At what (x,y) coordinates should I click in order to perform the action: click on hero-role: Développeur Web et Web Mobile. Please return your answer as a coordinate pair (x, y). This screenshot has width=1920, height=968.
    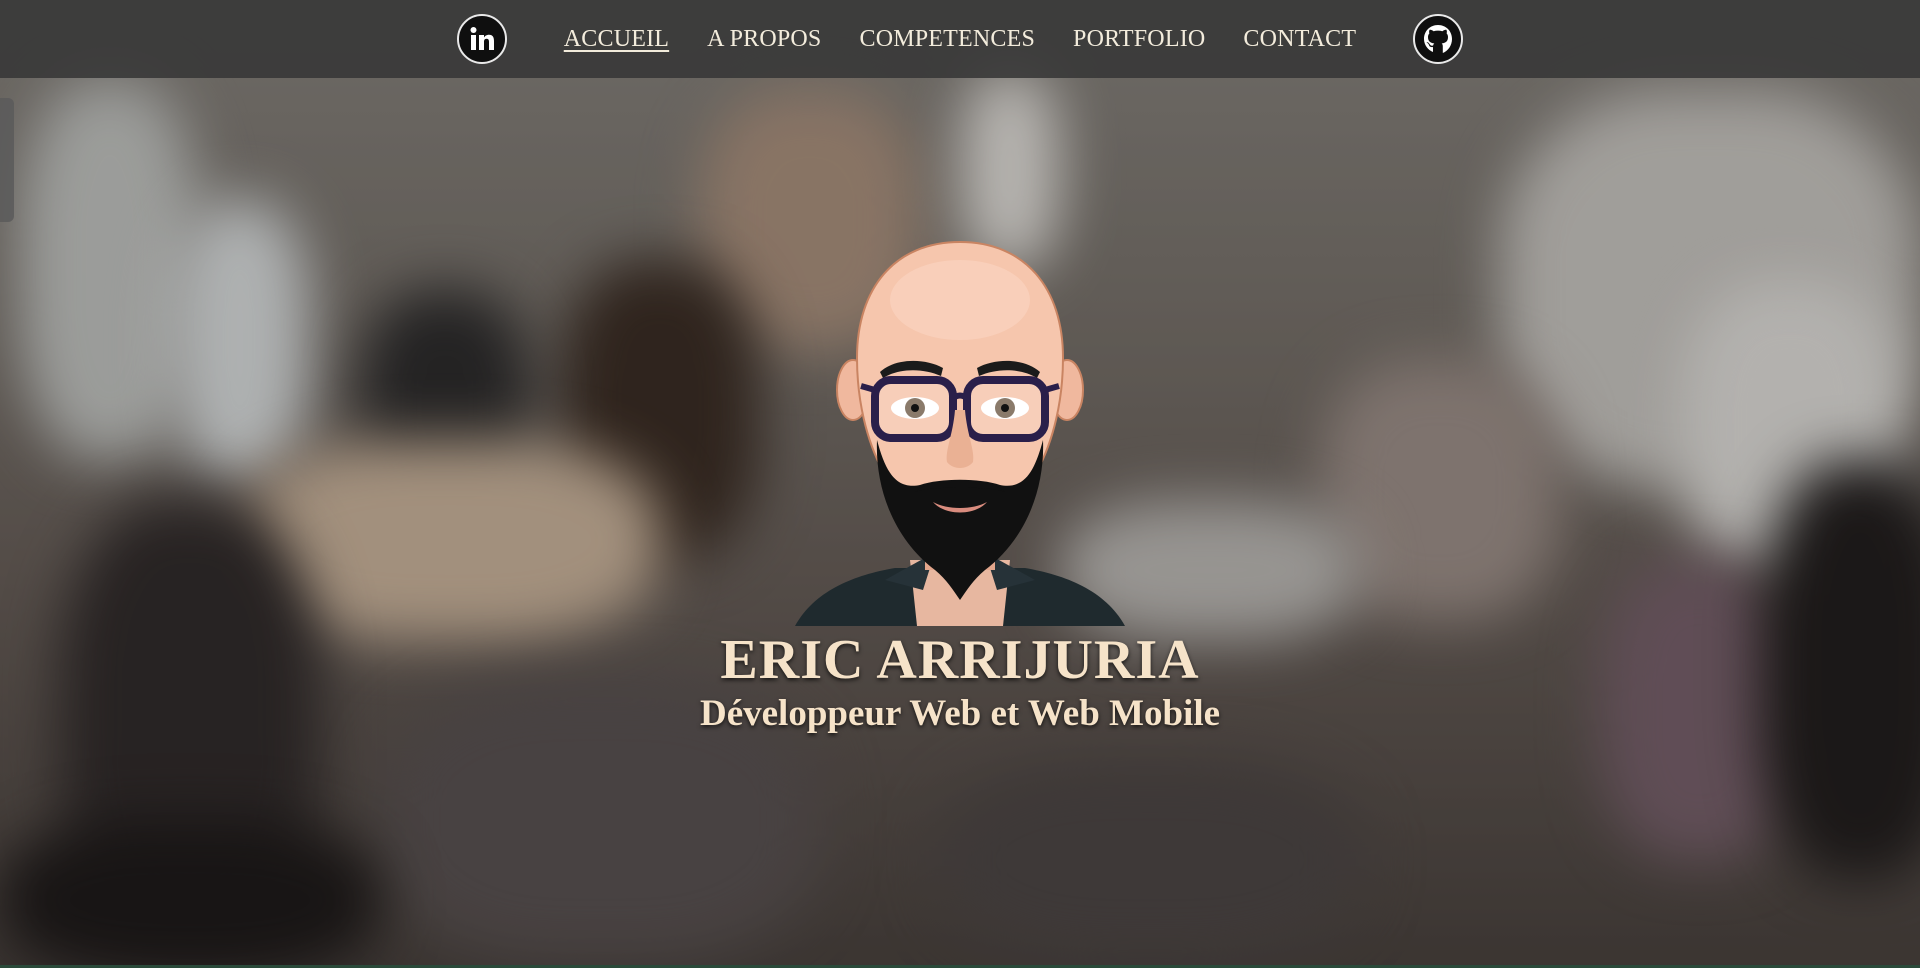
    Looking at the image, I should click on (960, 713).